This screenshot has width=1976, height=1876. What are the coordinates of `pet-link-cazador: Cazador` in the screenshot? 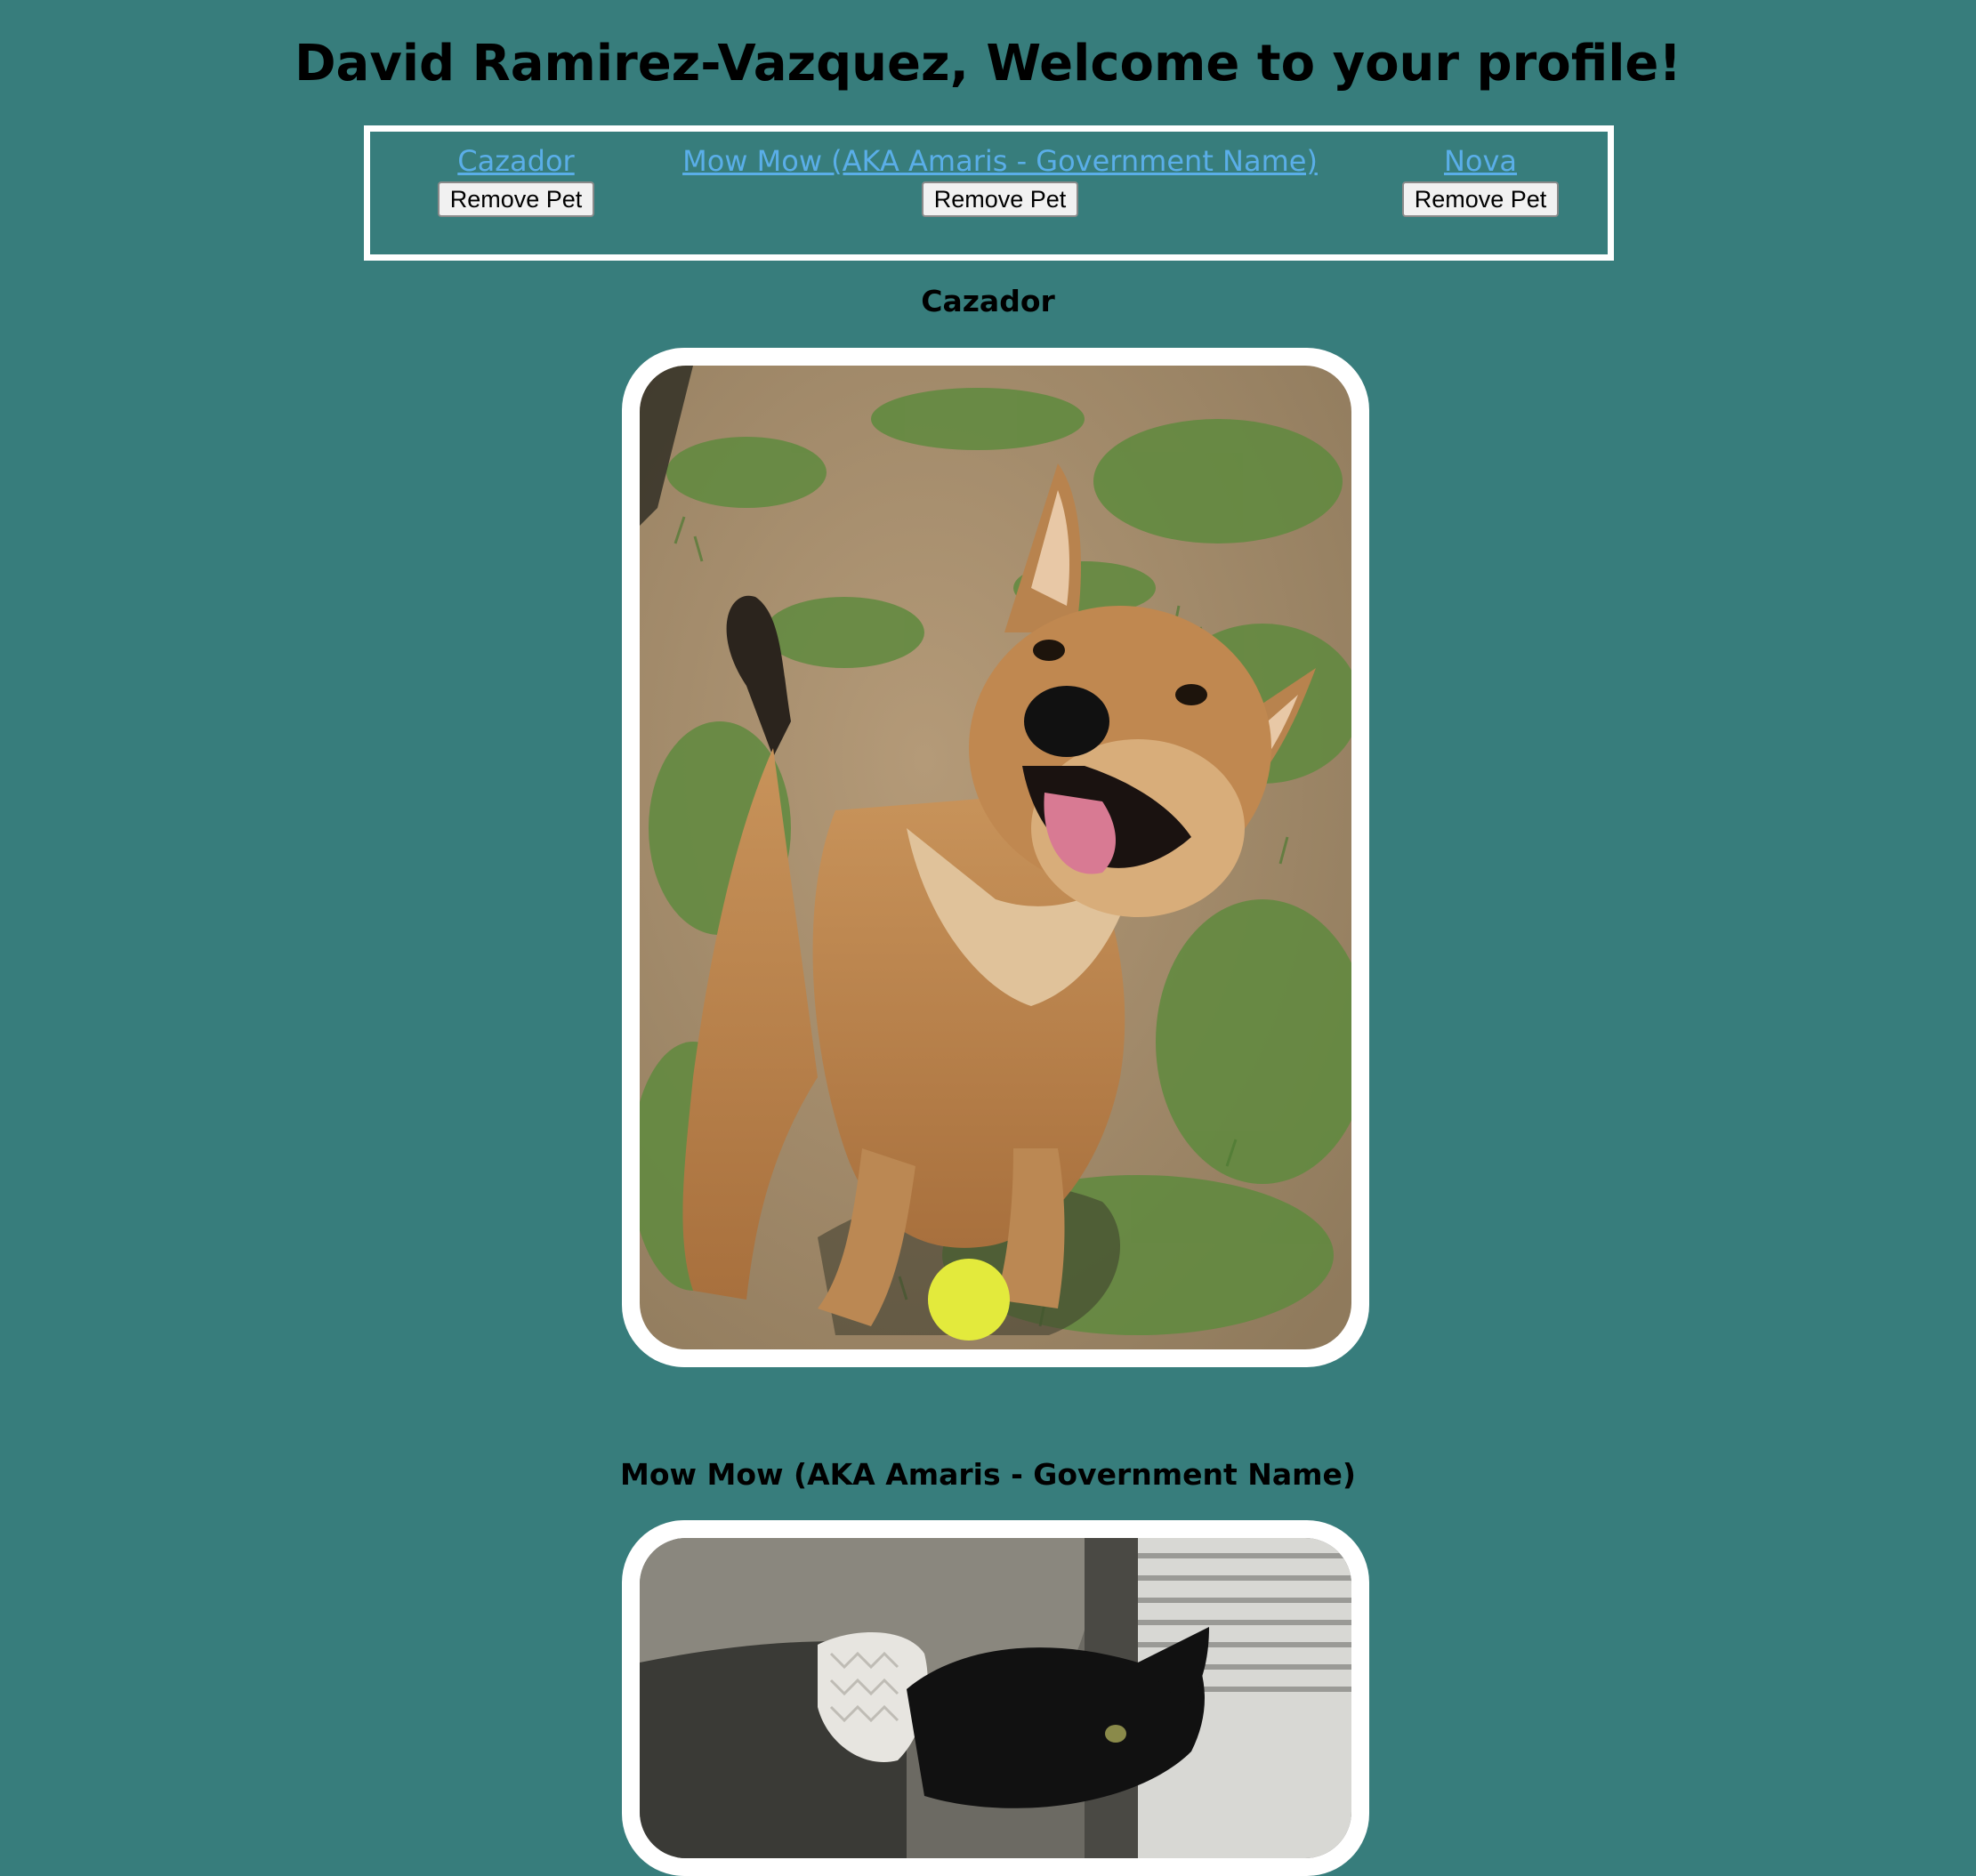 It's located at (516, 161).